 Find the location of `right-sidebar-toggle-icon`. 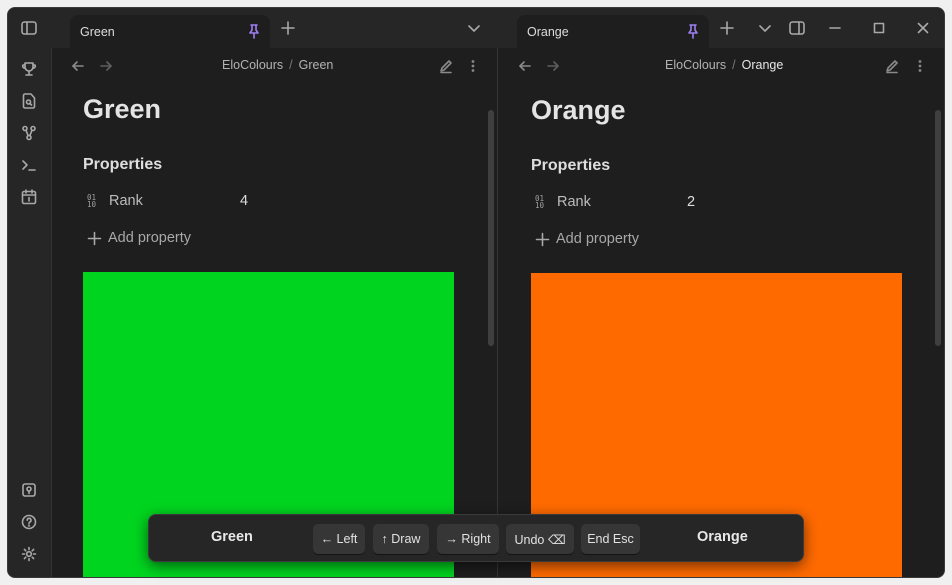

right-sidebar-toggle-icon is located at coordinates (797, 28).